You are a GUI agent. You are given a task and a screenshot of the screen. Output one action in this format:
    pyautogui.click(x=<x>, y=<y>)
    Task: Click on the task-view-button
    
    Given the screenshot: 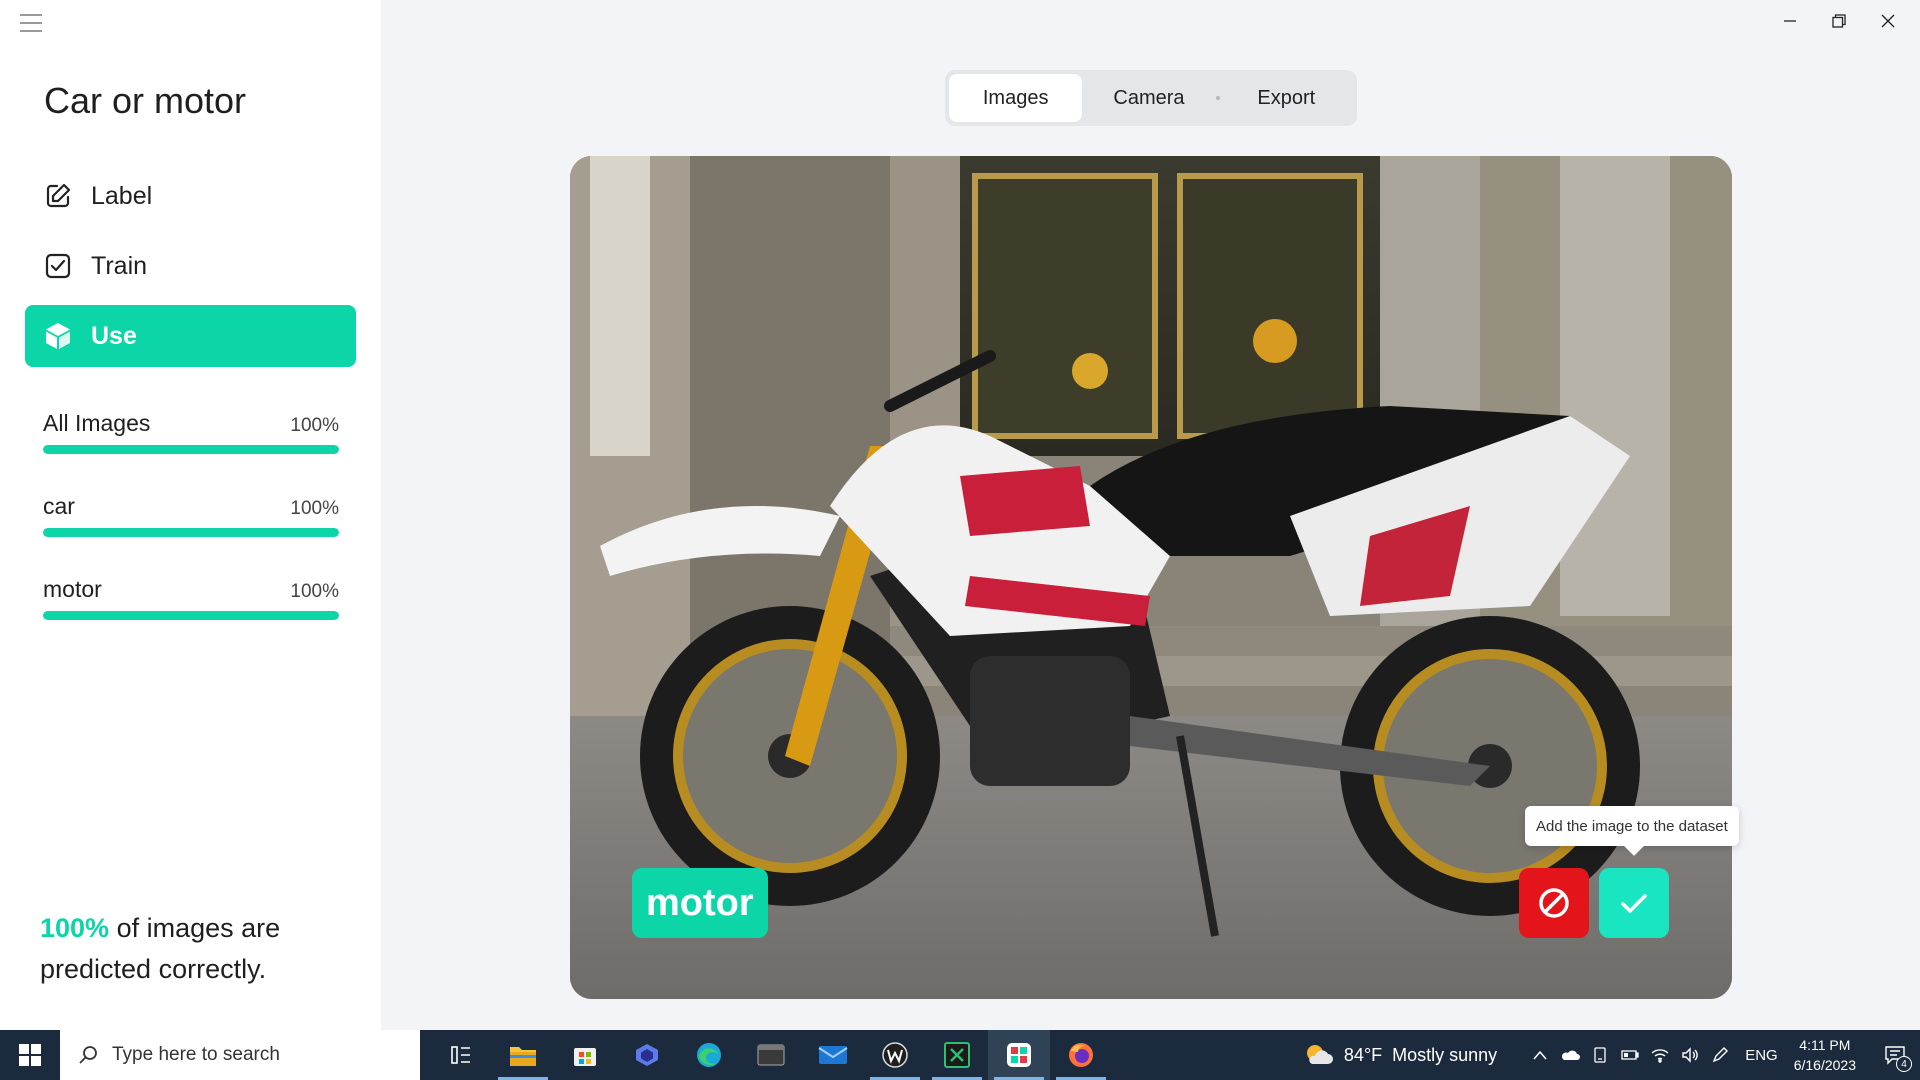 What is the action you would take?
    pyautogui.click(x=461, y=1055)
    